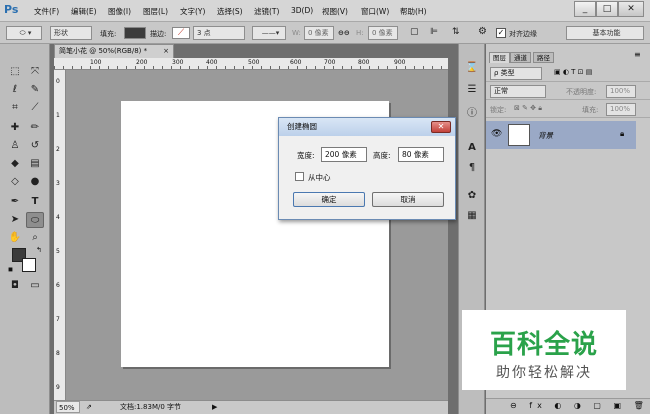 Image resolution: width=650 pixels, height=414 pixels. What do you see at coordinates (544, 373) in the screenshot?
I see `watermark-subtitle: 助你轻松解决` at bounding box center [544, 373].